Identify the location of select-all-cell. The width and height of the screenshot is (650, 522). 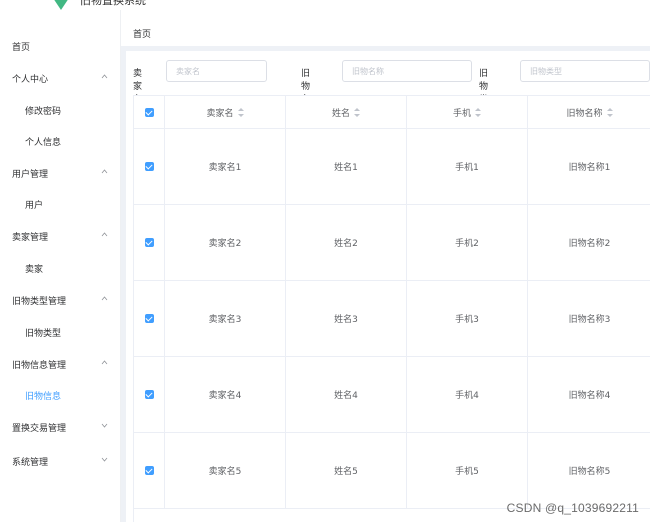
(149, 112).